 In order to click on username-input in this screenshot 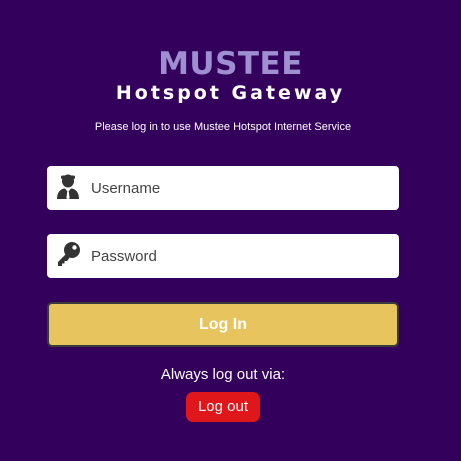, I will do `click(241, 188)`.